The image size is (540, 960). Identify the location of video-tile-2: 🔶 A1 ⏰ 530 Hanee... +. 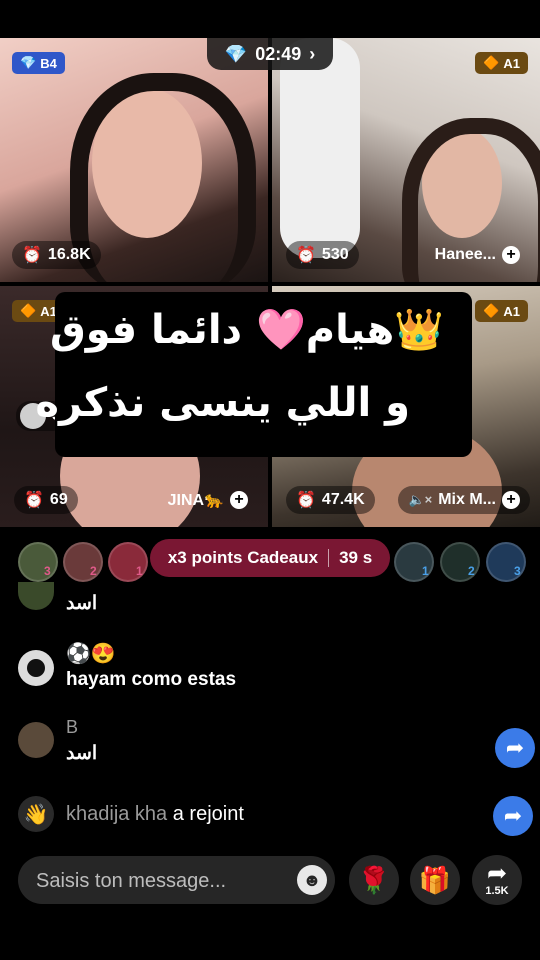
(406, 160).